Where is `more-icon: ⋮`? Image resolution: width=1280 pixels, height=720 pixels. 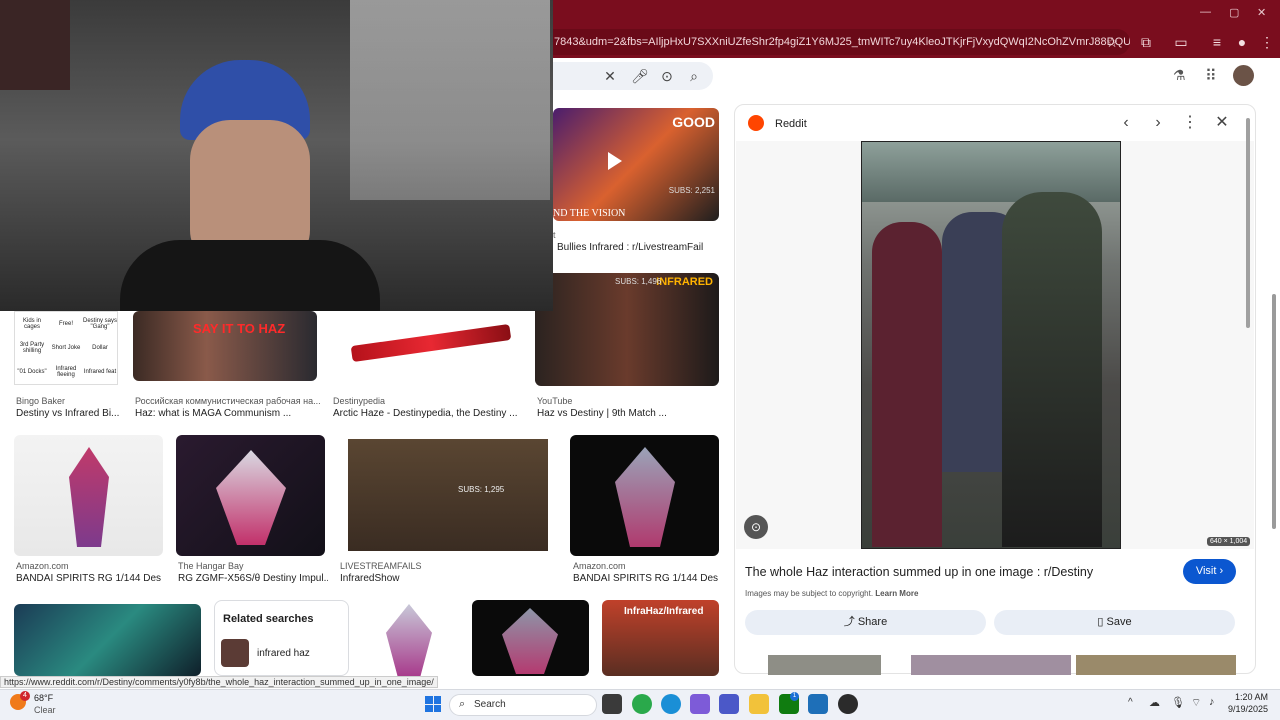 more-icon: ⋮ is located at coordinates (1190, 123).